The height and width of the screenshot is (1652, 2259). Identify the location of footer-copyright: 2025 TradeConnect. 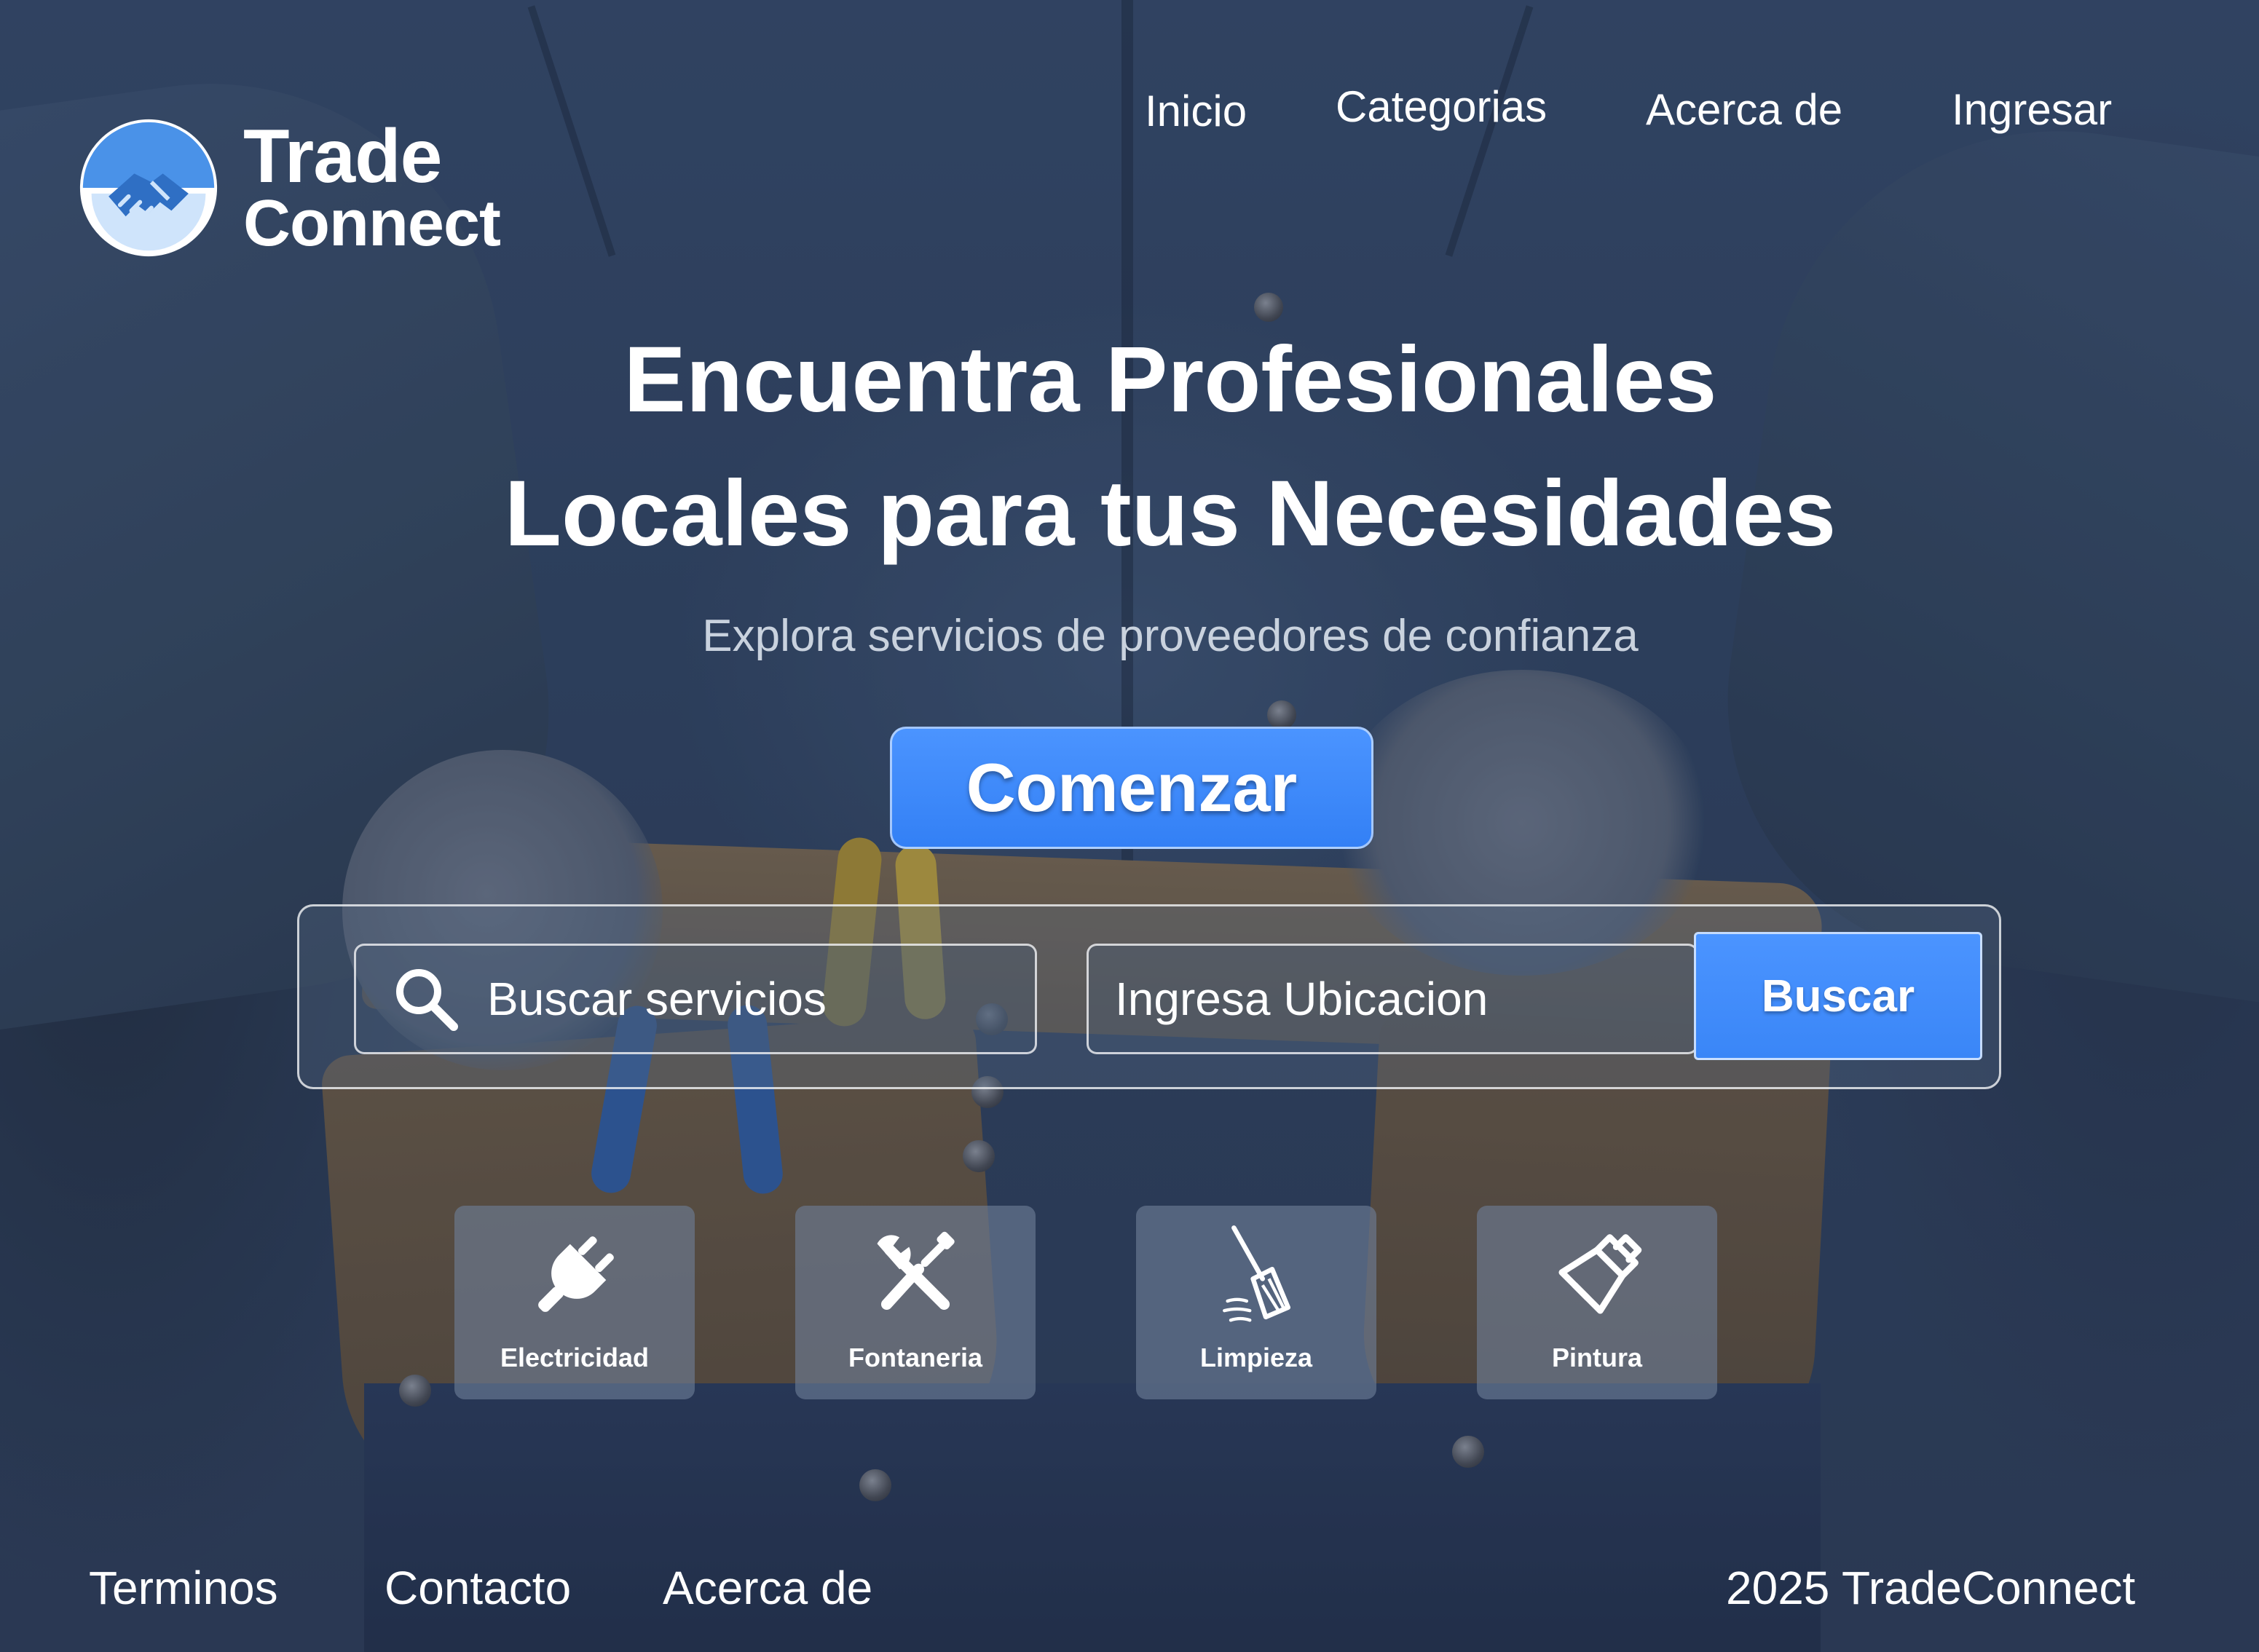
(1931, 1588).